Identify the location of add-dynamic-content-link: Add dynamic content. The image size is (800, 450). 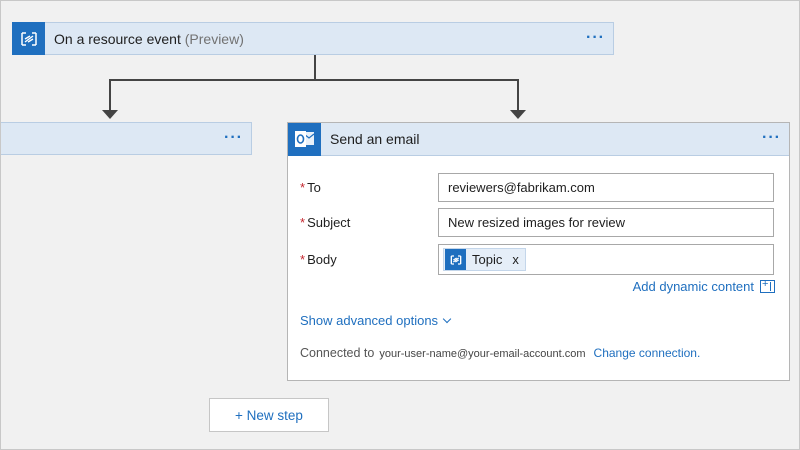
(703, 286).